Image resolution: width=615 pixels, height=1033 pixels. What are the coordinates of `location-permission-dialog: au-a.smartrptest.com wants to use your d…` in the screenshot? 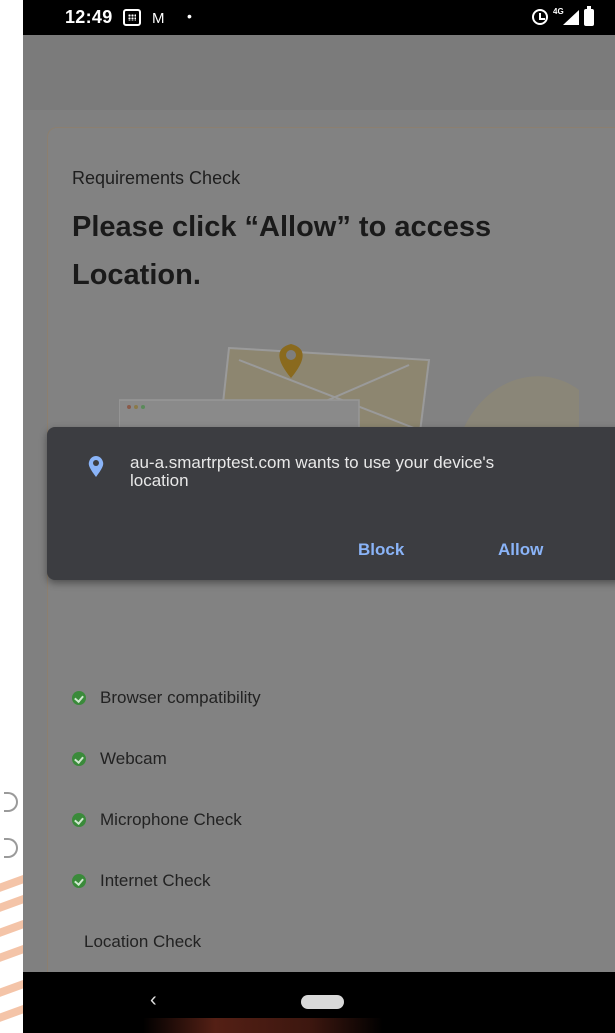 It's located at (331, 503).